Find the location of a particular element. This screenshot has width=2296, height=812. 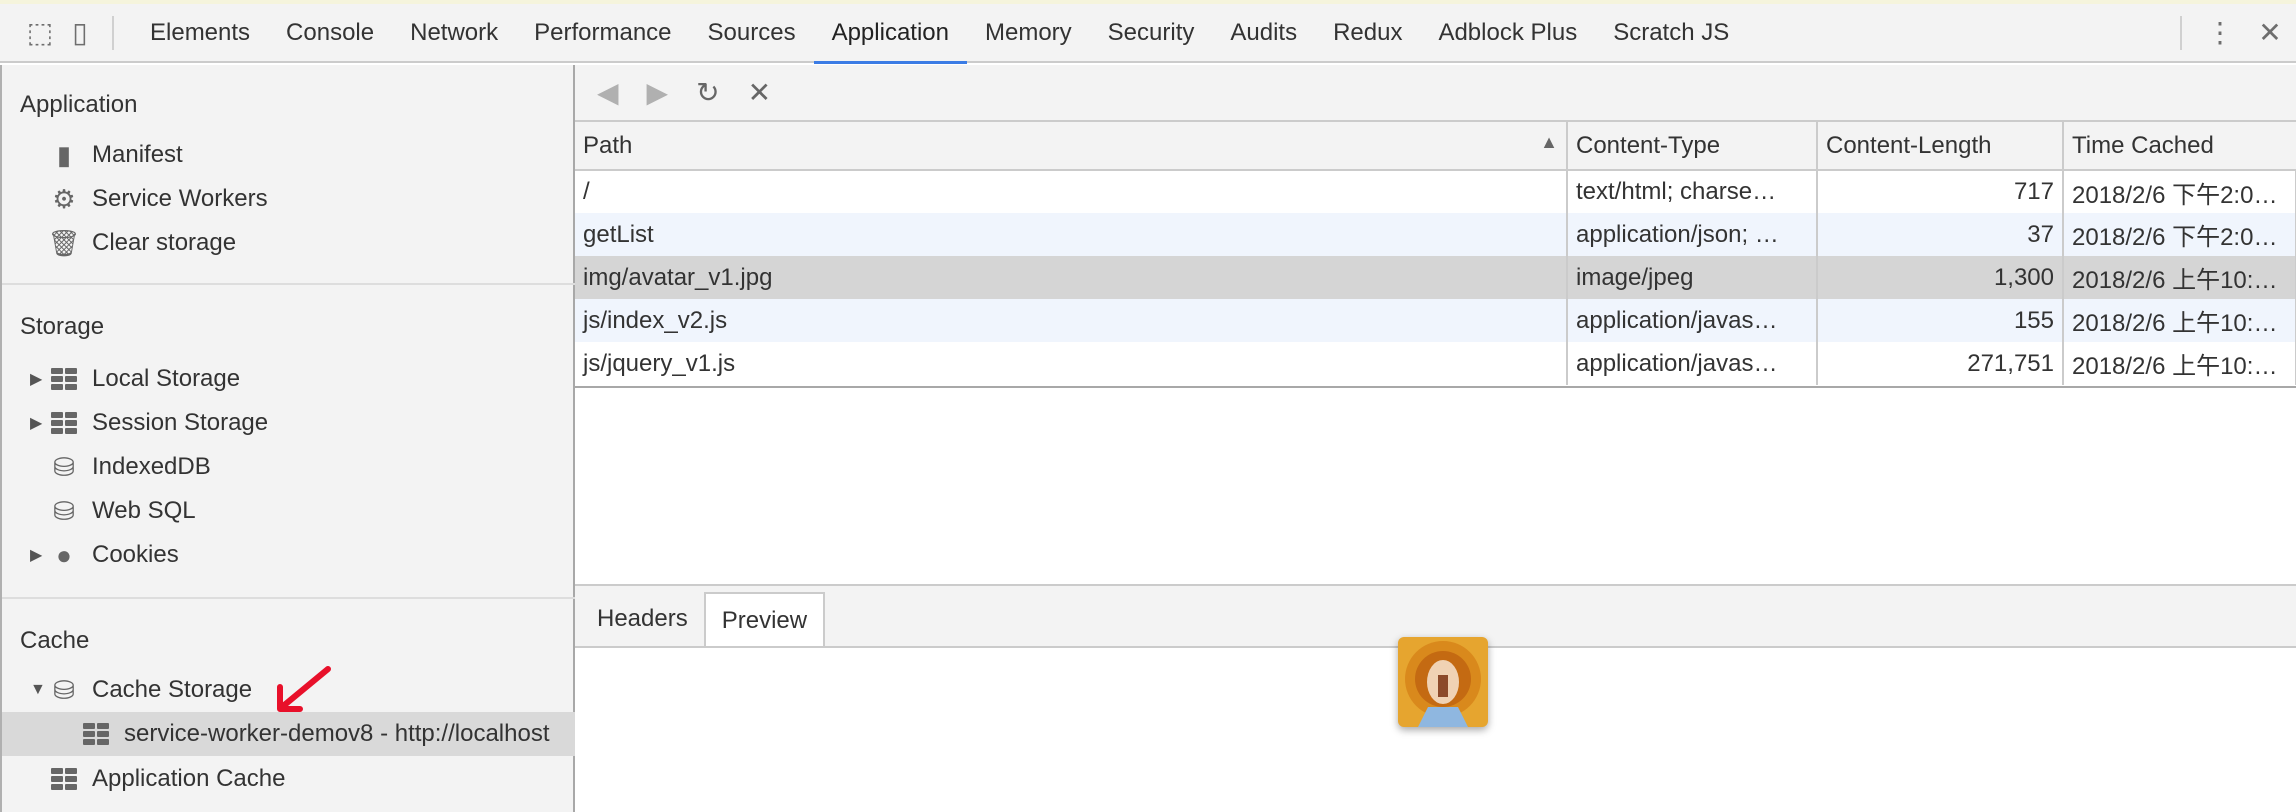

device-toolbar-icon: ▯ is located at coordinates (80, 33).